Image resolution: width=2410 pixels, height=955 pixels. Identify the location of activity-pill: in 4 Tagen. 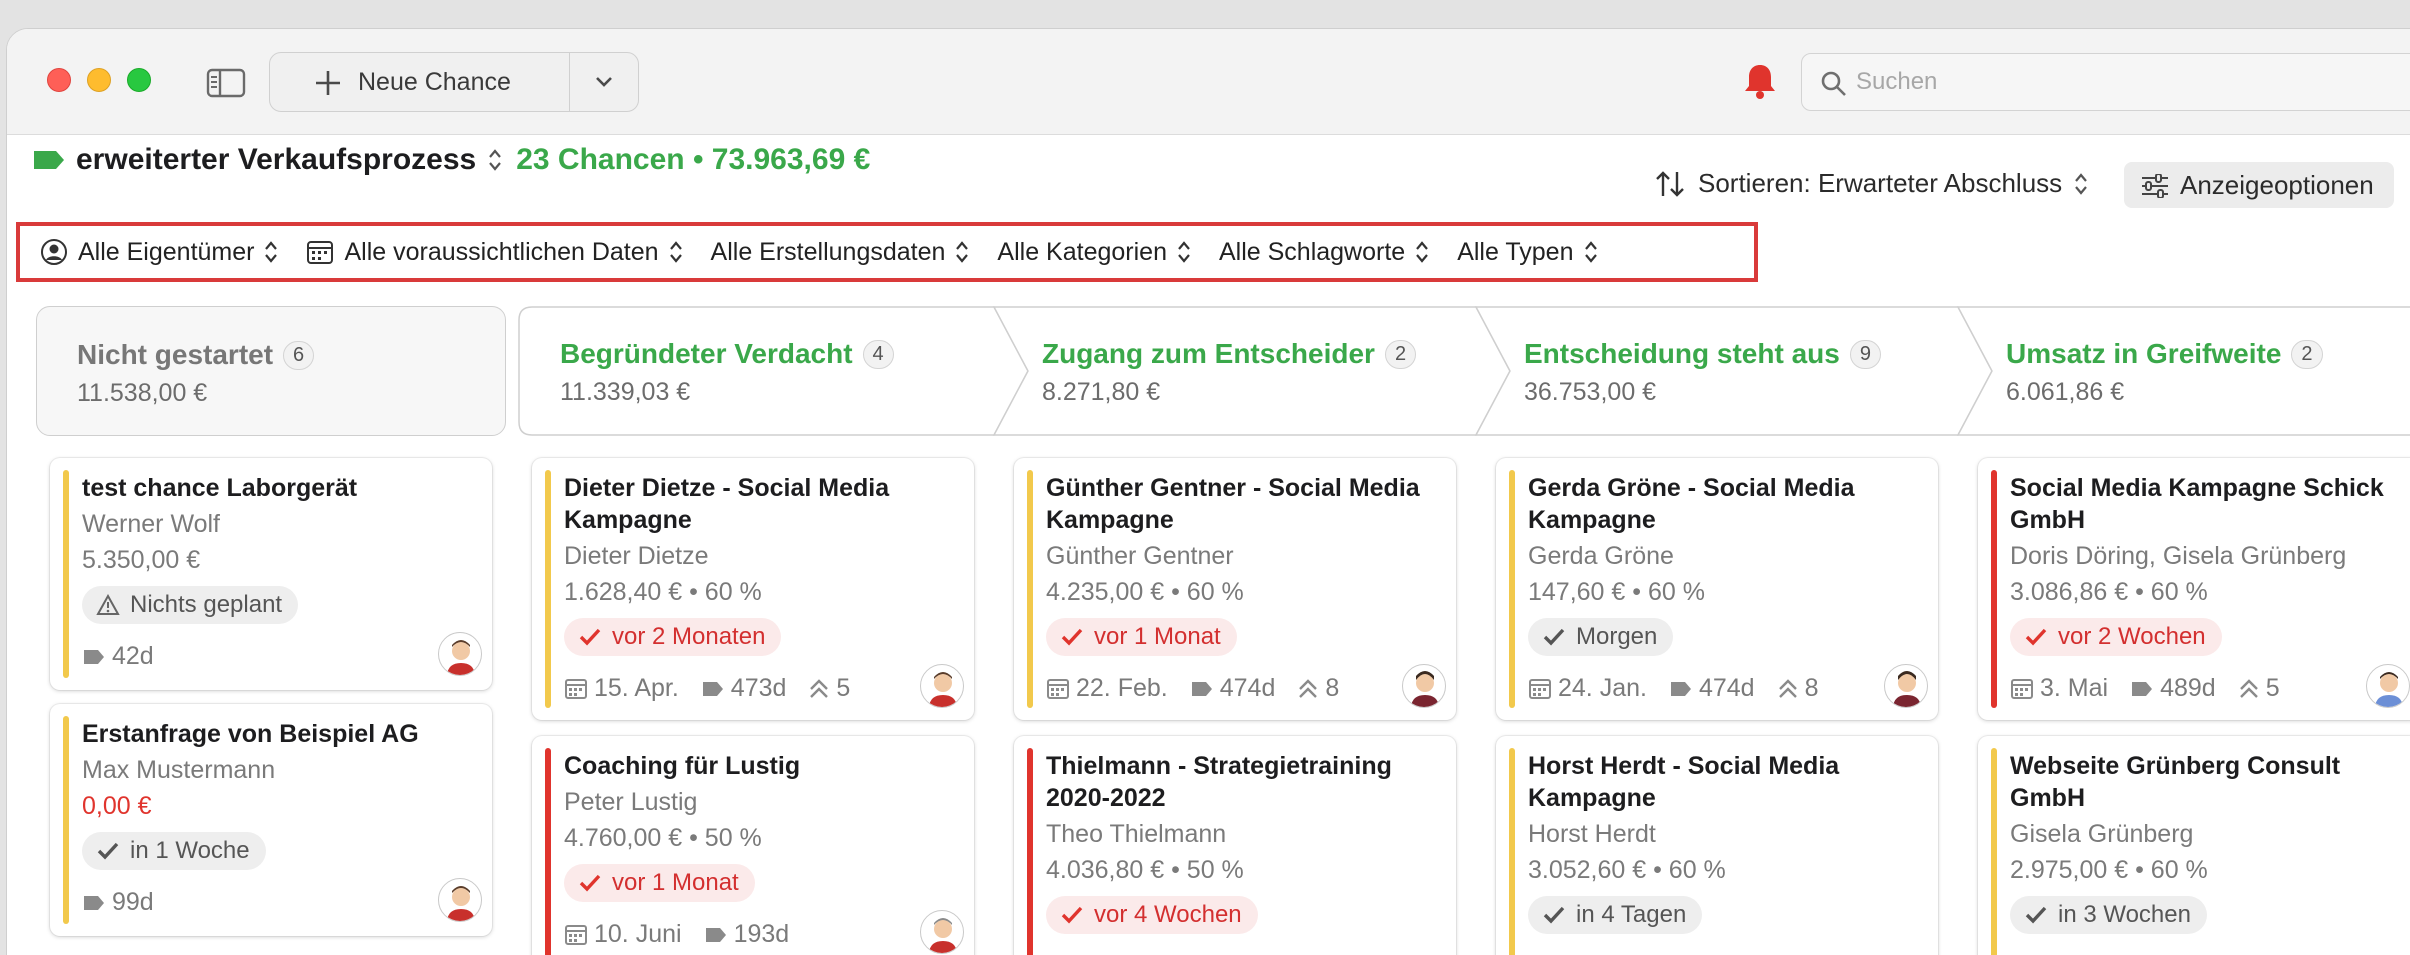
(1615, 915).